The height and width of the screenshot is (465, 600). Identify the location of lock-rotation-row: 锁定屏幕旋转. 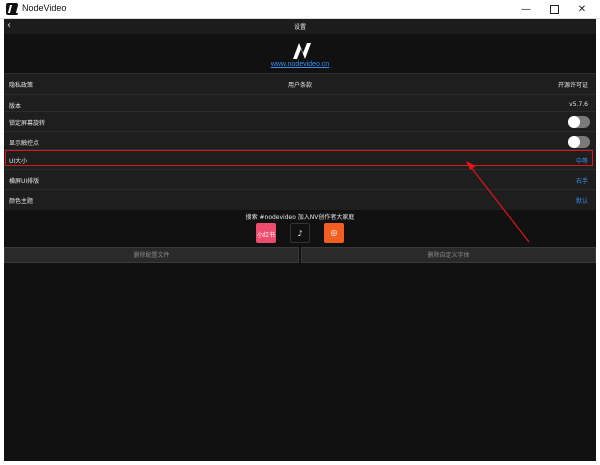
(300, 121).